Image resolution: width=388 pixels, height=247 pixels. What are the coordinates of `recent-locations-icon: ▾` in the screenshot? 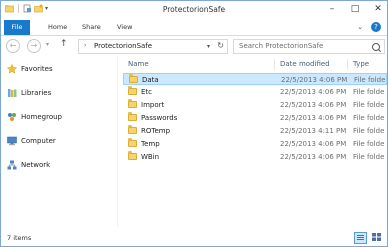 It's located at (47, 44).